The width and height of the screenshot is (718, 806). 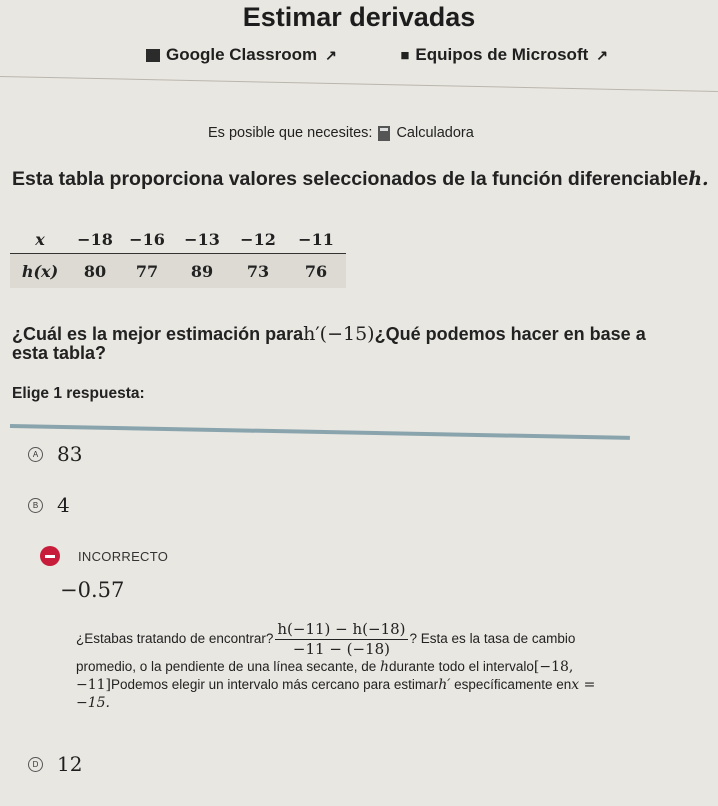 I want to click on google-classroom-icon, so click(x=153, y=55).